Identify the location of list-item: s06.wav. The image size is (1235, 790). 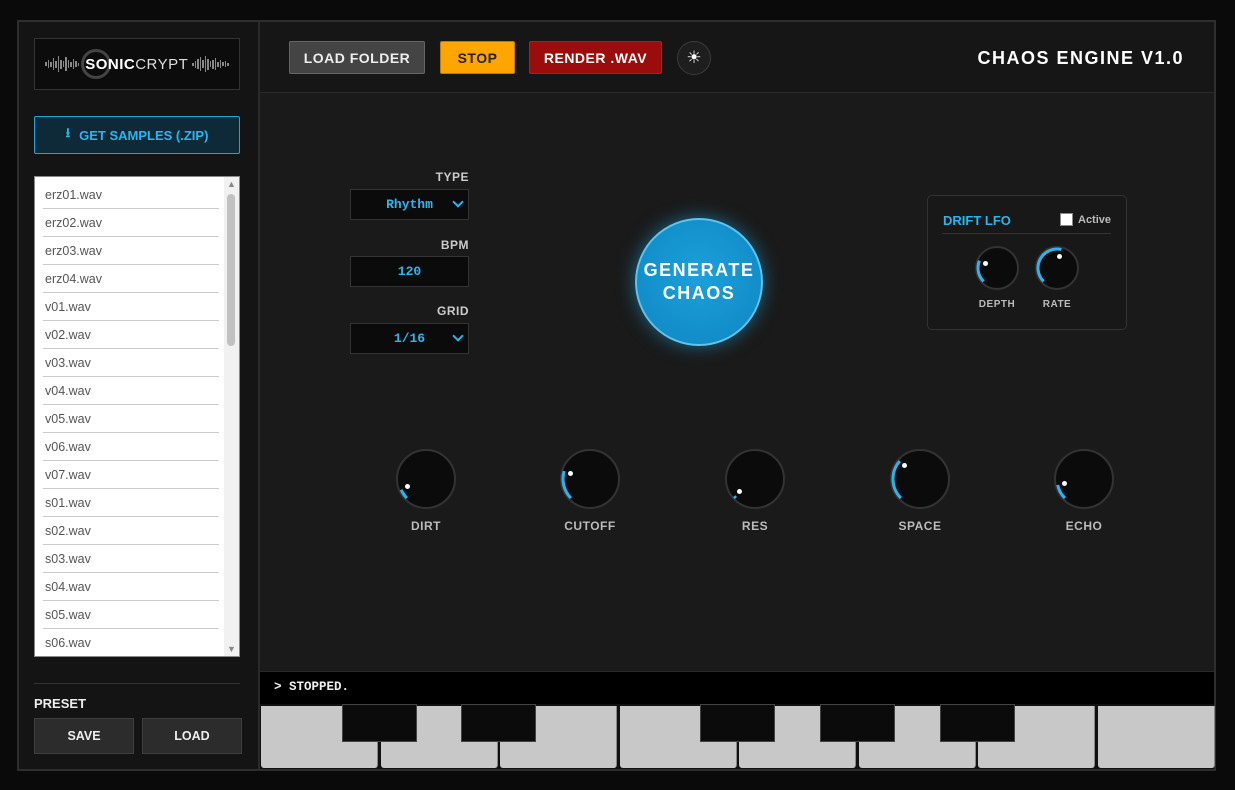
(131, 642).